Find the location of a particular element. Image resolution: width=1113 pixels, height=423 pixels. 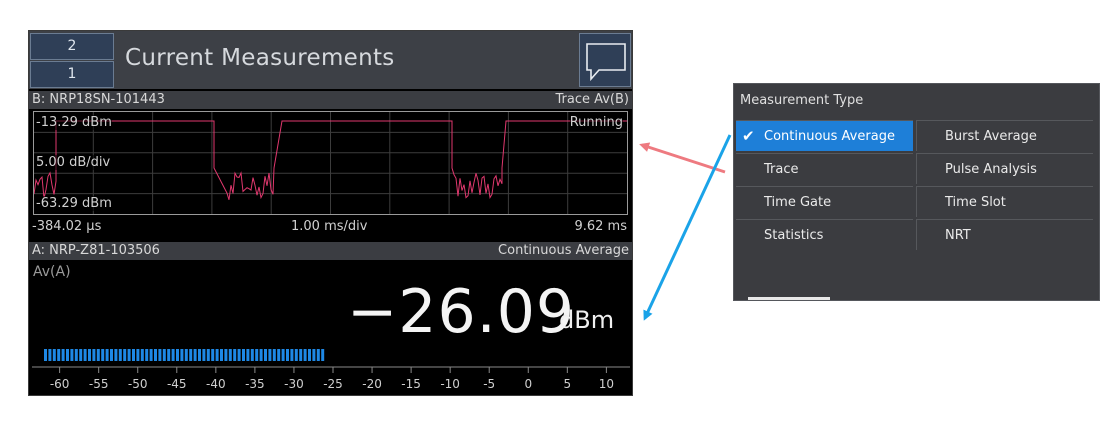

annotation-arrows is located at coordinates (685, 227).